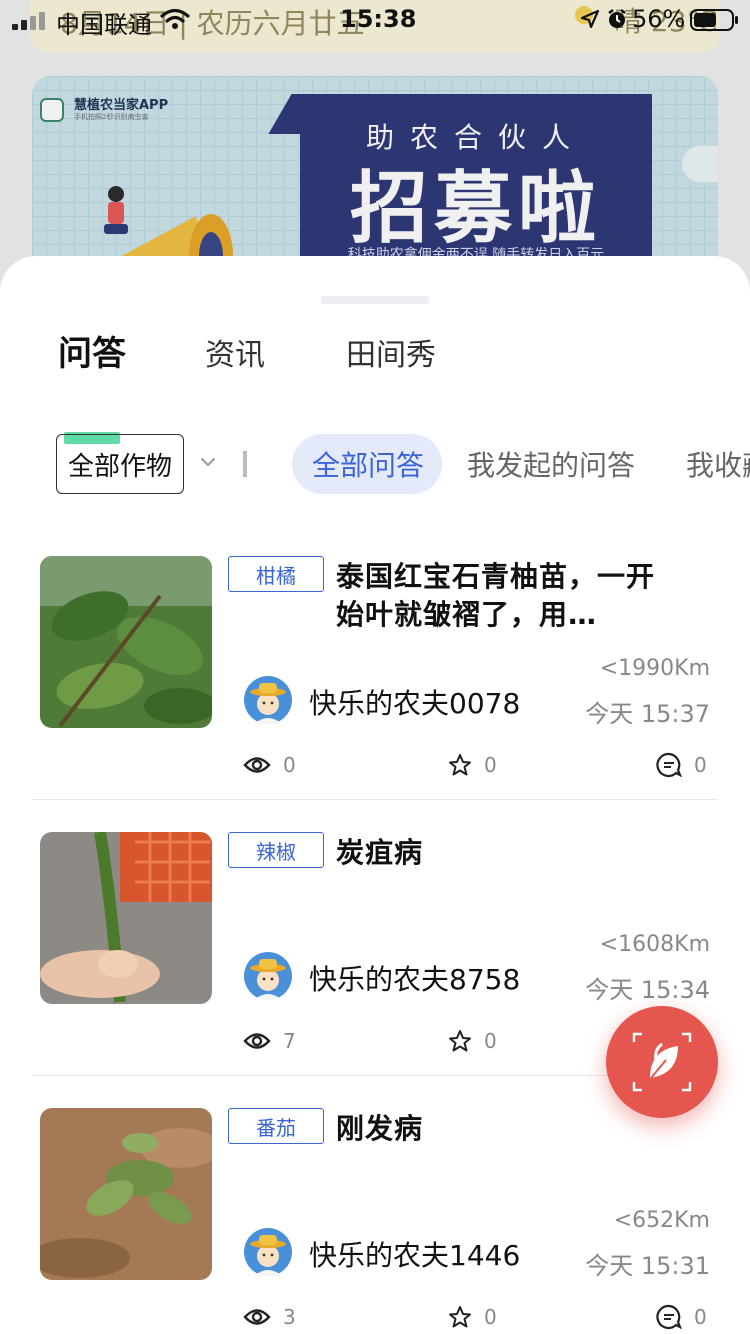  What do you see at coordinates (391, 355) in the screenshot?
I see `tab-field-show-label: 田间秀` at bounding box center [391, 355].